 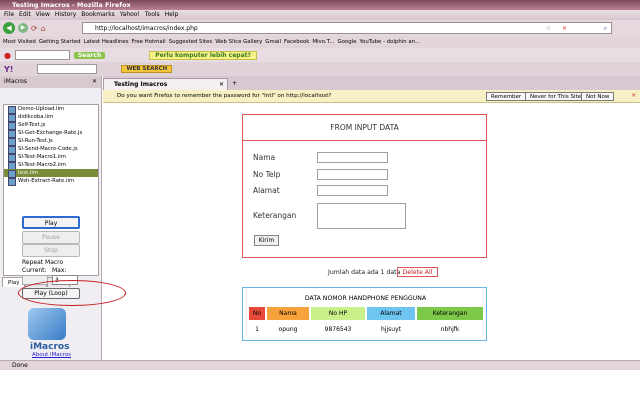 What do you see at coordinates (34, 270) in the screenshot?
I see `current-label: Current:` at bounding box center [34, 270].